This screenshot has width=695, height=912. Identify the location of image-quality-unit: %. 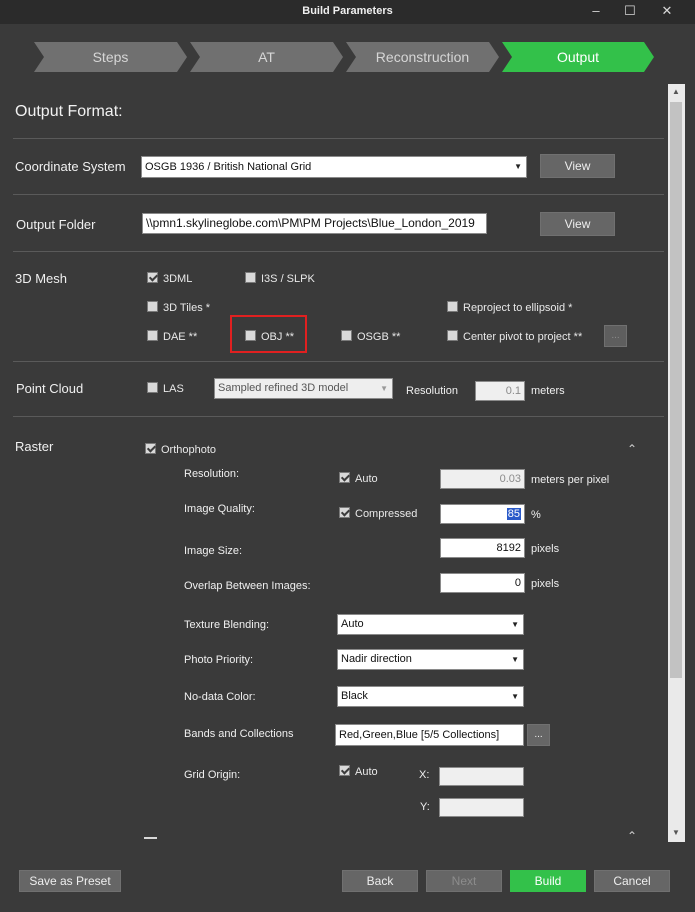
(536, 515).